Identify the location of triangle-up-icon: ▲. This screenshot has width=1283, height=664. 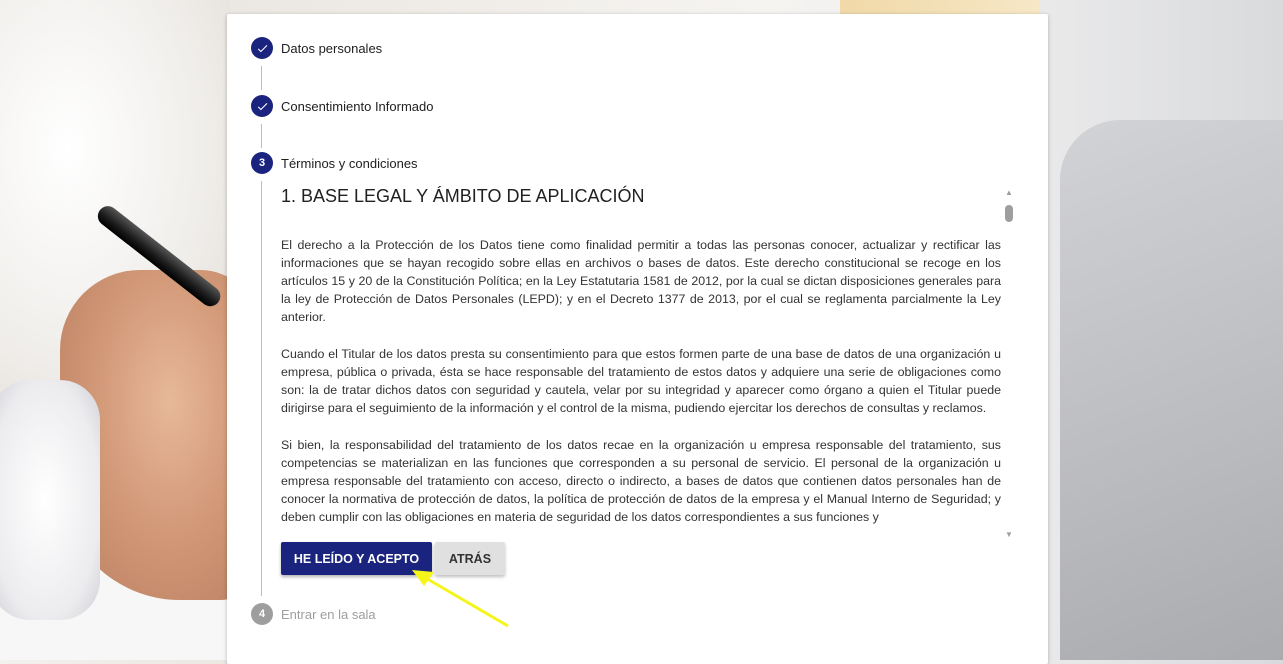
(1009, 193).